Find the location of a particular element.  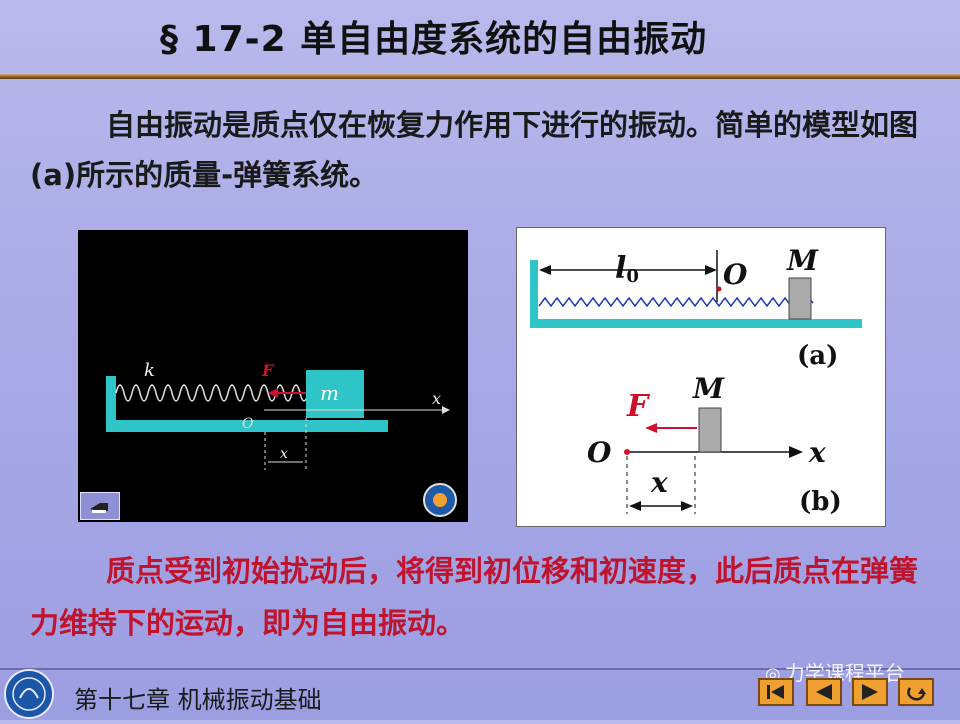

anim-label-k: k is located at coordinates (149, 370).